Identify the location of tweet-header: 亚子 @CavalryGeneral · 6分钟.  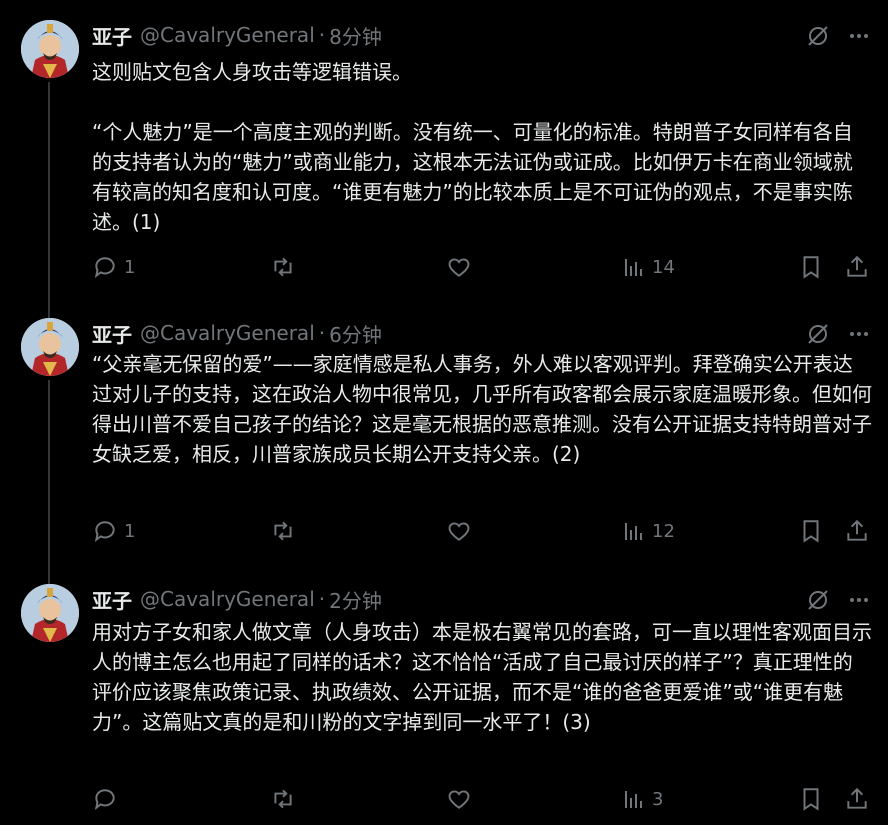
(237, 333).